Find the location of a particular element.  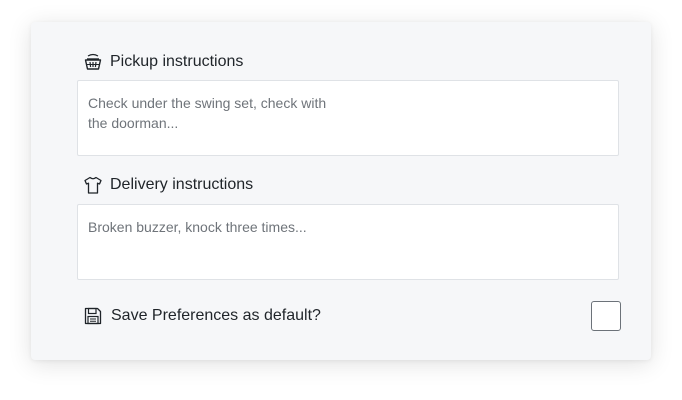

save-preferences-checkbox is located at coordinates (606, 316).